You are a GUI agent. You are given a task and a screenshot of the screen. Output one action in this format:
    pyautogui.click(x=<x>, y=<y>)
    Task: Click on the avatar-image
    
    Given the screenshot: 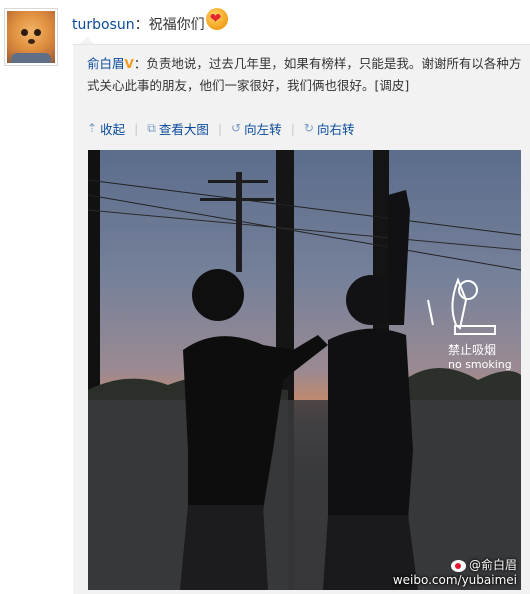 What is the action you would take?
    pyautogui.click(x=31, y=37)
    